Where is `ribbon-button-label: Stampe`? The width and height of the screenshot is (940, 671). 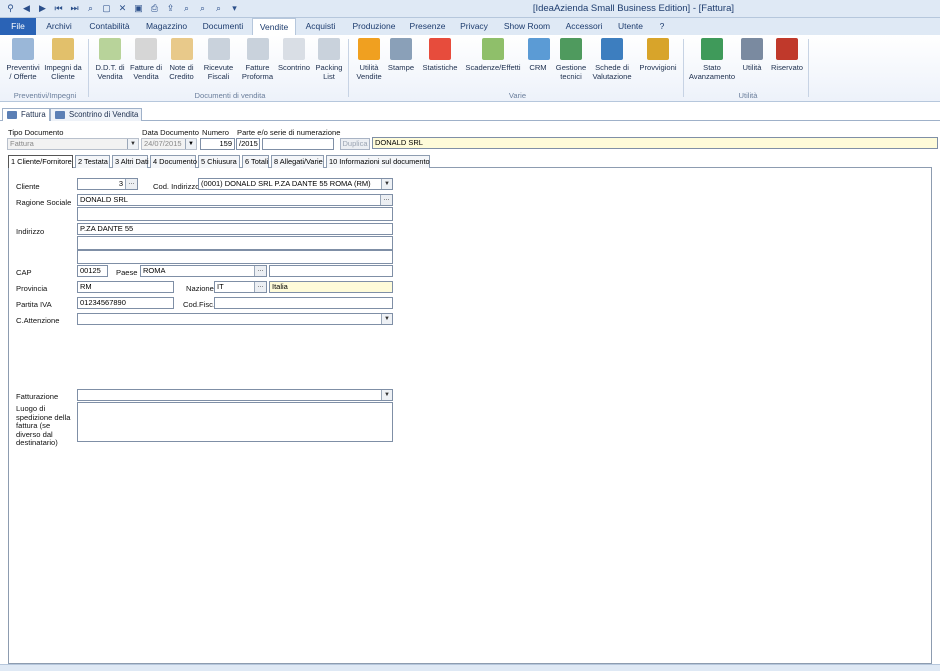 ribbon-button-label: Stampe is located at coordinates (401, 67).